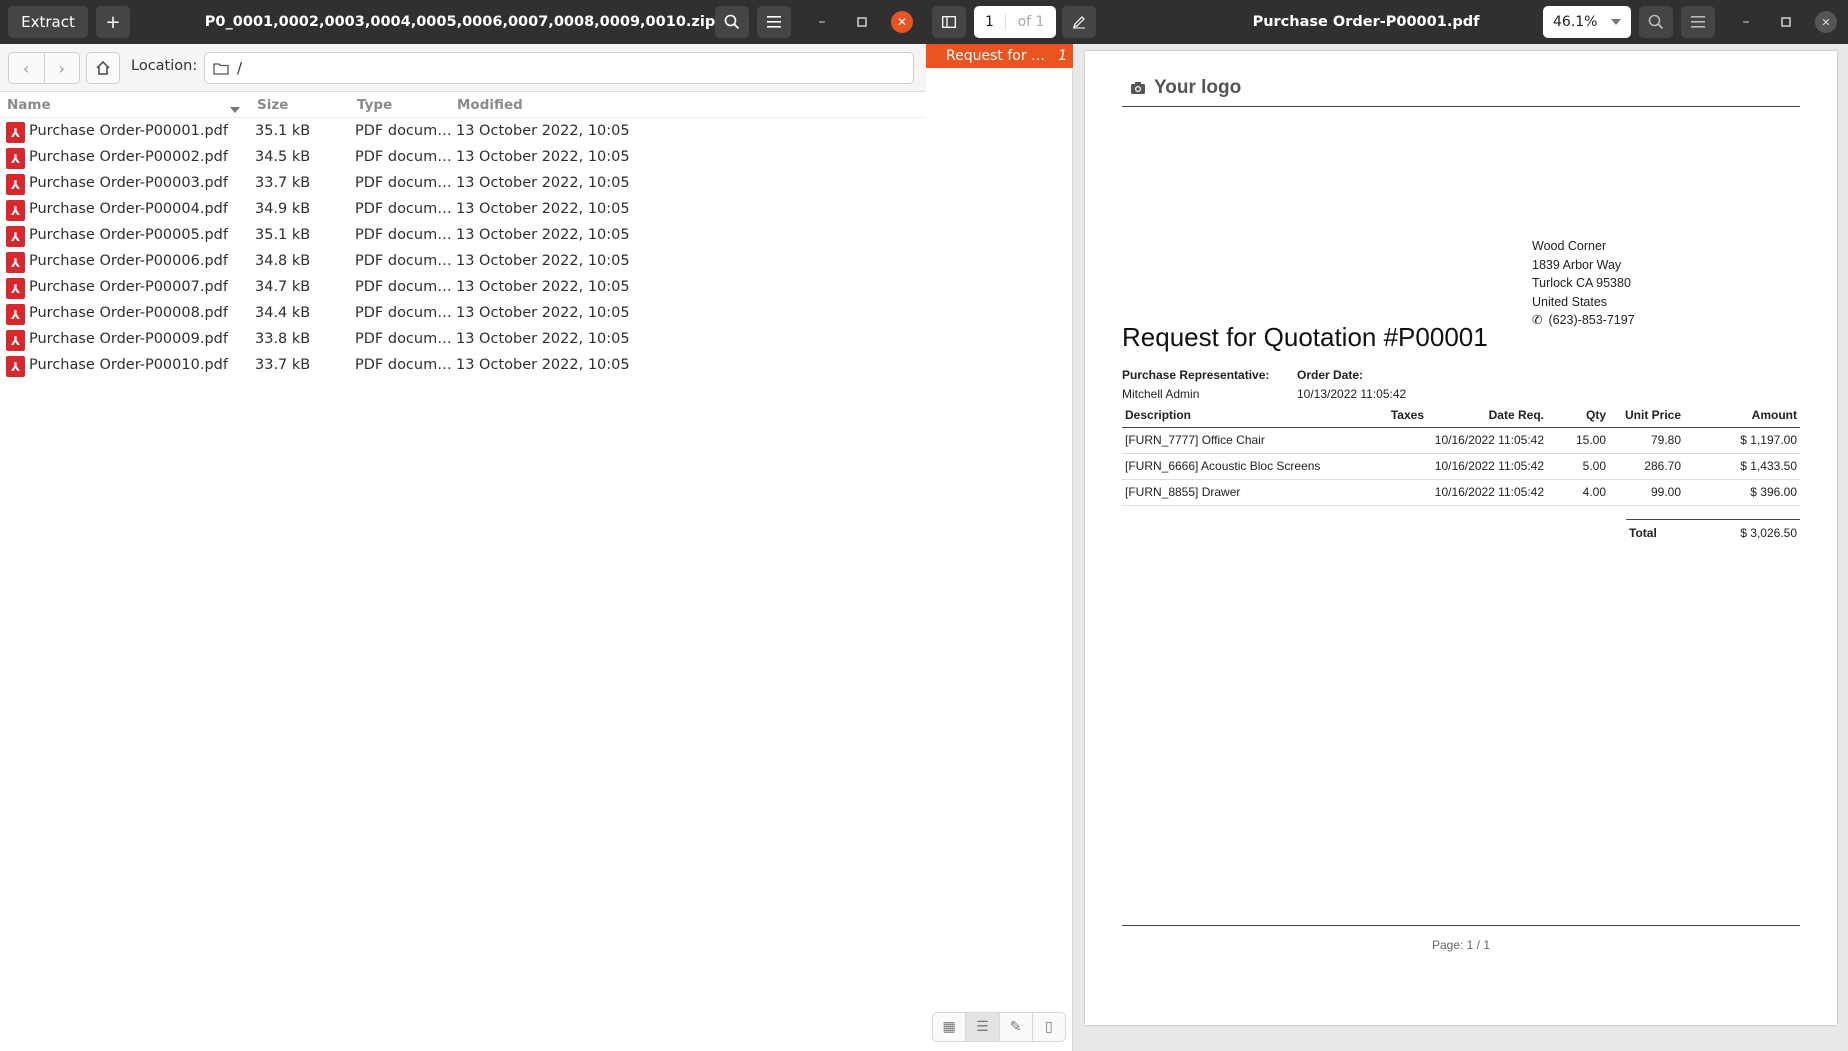 The height and width of the screenshot is (1051, 1848). Describe the element at coordinates (949, 22) in the screenshot. I see `sidebar-toggle-button` at that location.